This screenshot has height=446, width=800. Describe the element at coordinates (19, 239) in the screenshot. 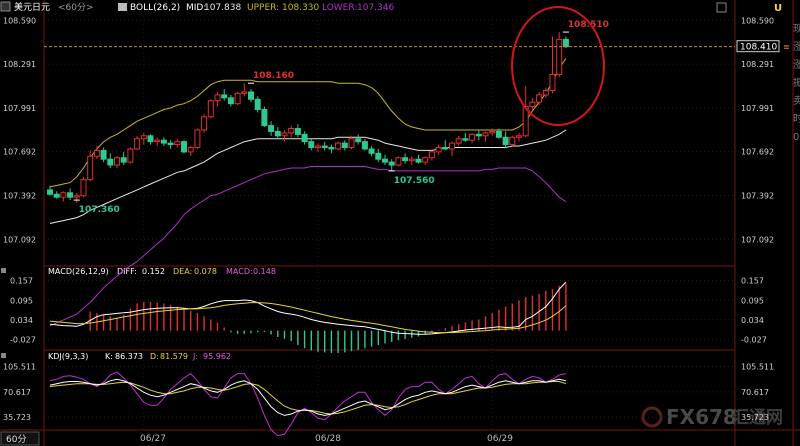

I see `price-axis-left-label: 107.092` at that location.